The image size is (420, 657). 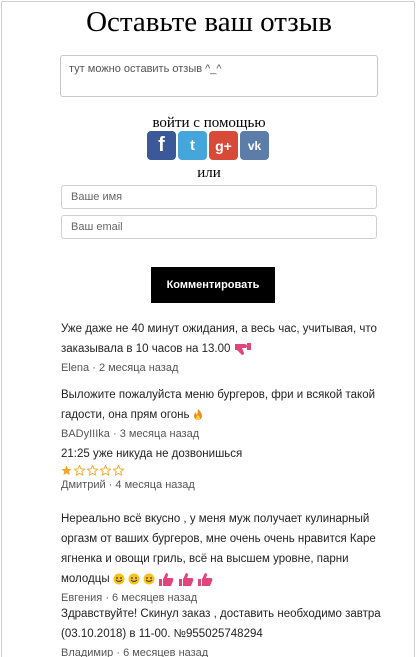 I want to click on facebook-icon: f, so click(x=161, y=145).